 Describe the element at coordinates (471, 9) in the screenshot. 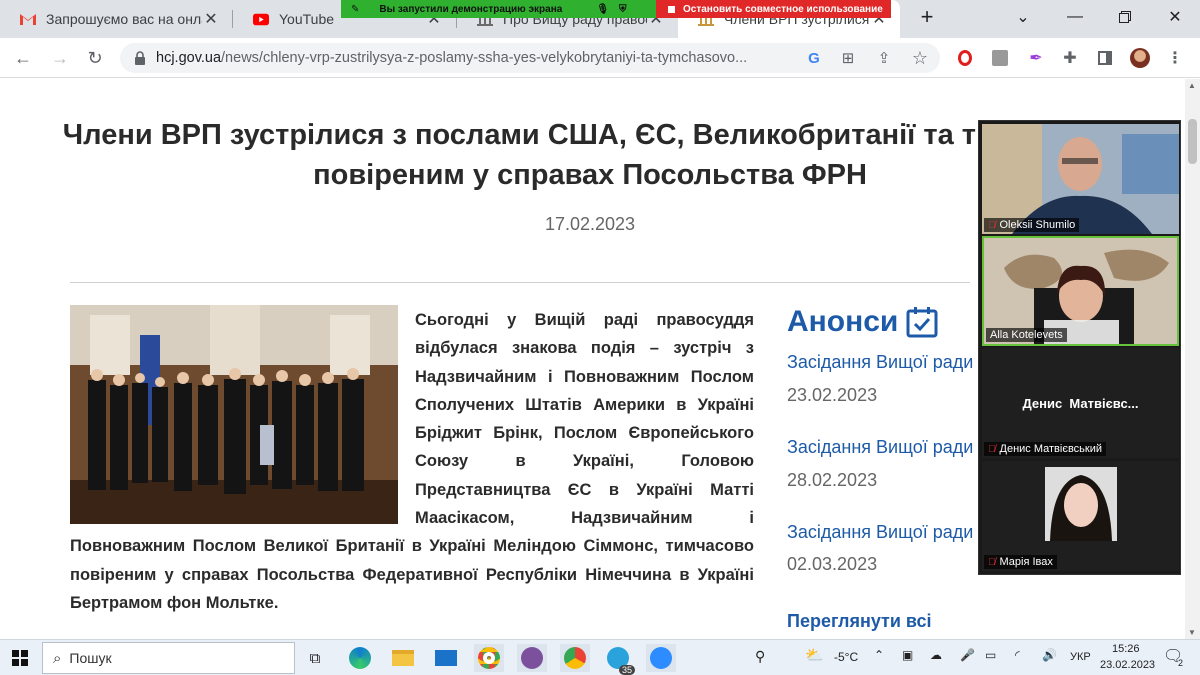

I see `share-status-text: Вы запустили демонстрацию экрана` at that location.